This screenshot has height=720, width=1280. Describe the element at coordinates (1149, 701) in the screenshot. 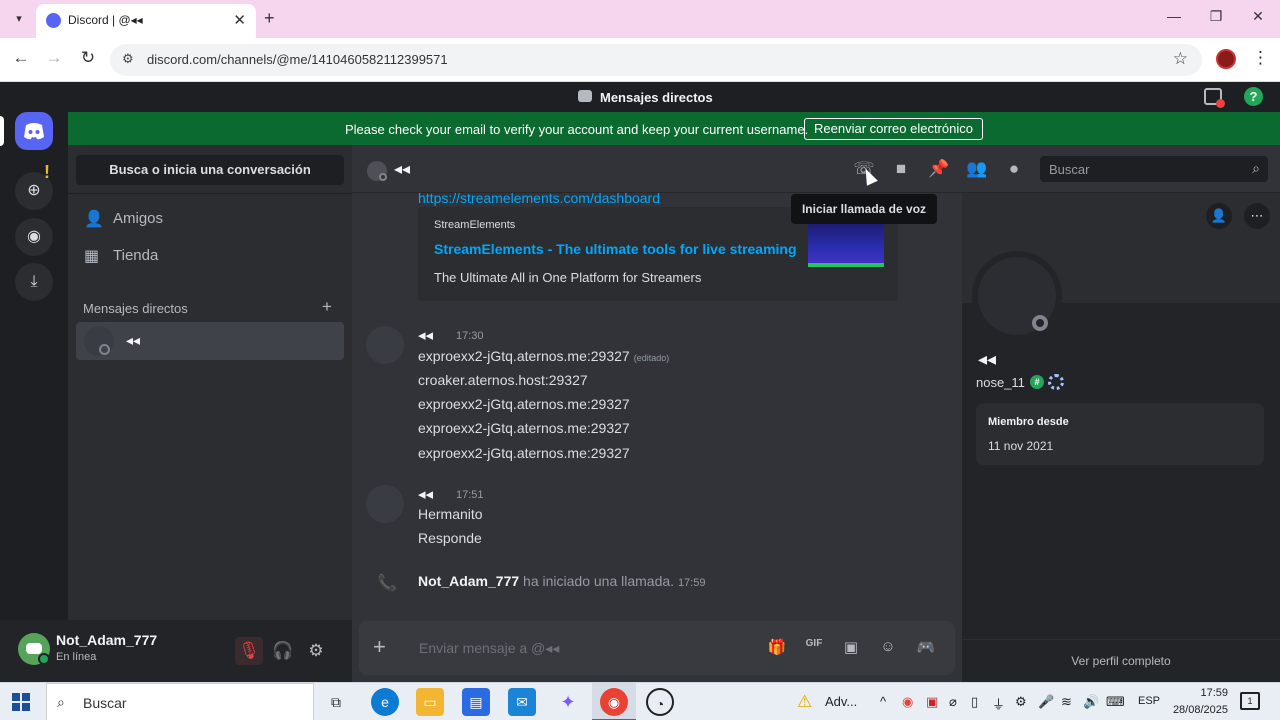

I see `input-language: ESP` at that location.